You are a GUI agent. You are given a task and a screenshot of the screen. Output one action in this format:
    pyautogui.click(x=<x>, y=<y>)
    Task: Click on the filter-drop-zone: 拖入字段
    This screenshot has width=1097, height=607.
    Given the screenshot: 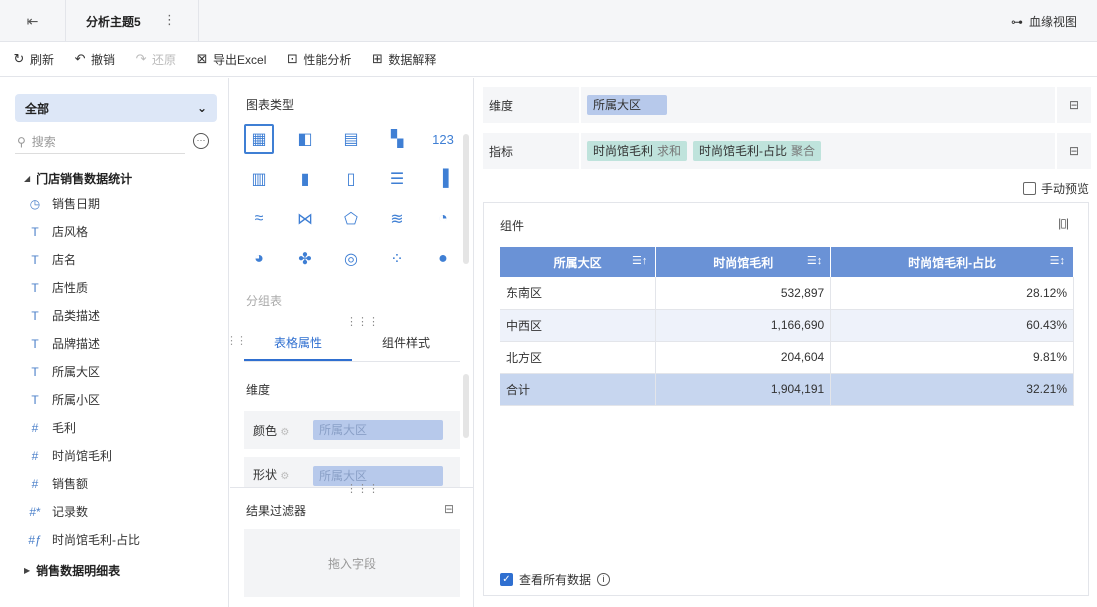 What is the action you would take?
    pyautogui.click(x=352, y=563)
    